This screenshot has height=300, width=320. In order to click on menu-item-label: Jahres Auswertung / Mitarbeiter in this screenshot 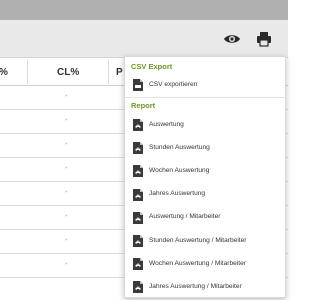, I will do `click(195, 286)`.